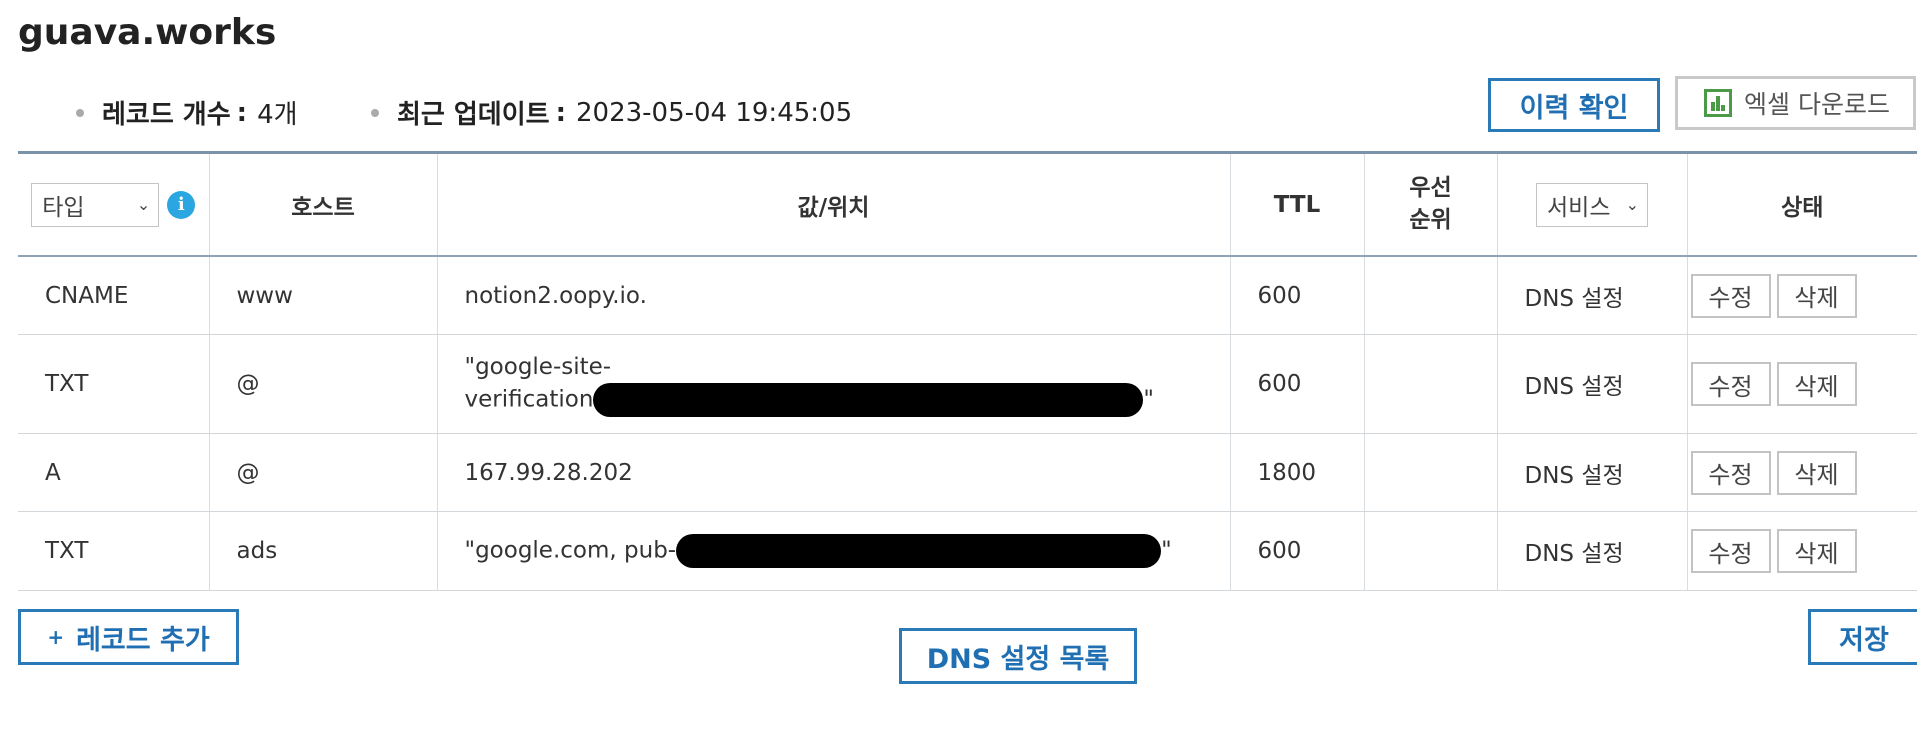 This screenshot has width=1917, height=733. I want to click on history-button: 이력 확인, so click(1574, 105).